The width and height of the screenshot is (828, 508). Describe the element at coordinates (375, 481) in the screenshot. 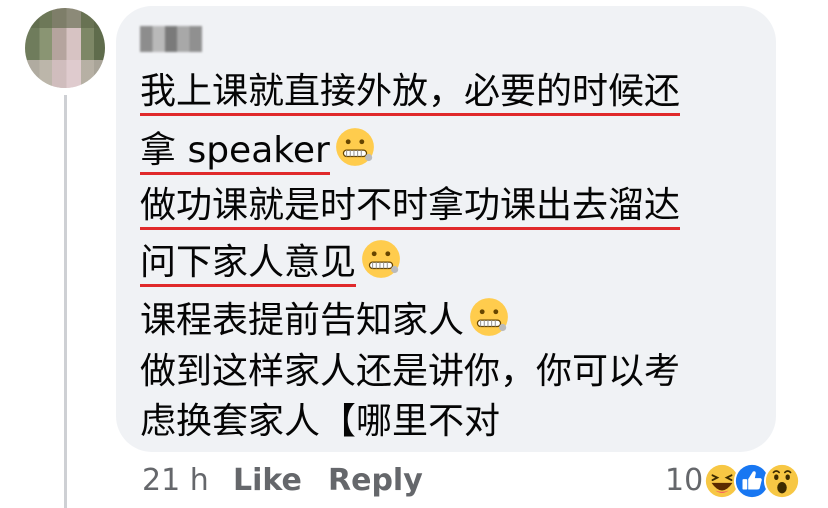

I see `reply-button: Reply` at that location.